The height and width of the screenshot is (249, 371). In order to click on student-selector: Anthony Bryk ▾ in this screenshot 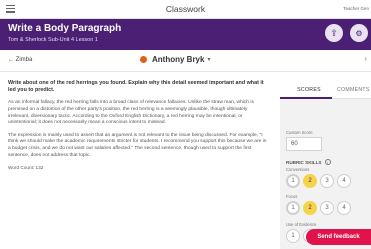, I will do `click(175, 59)`.